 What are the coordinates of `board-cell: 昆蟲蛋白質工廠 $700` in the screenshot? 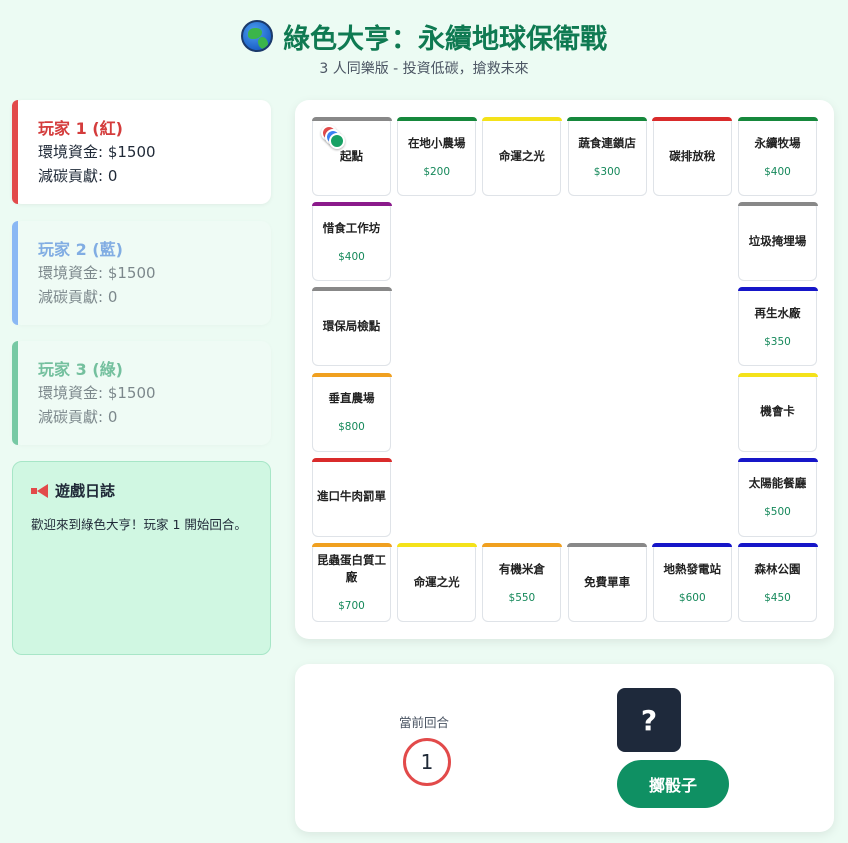 It's located at (351, 582).